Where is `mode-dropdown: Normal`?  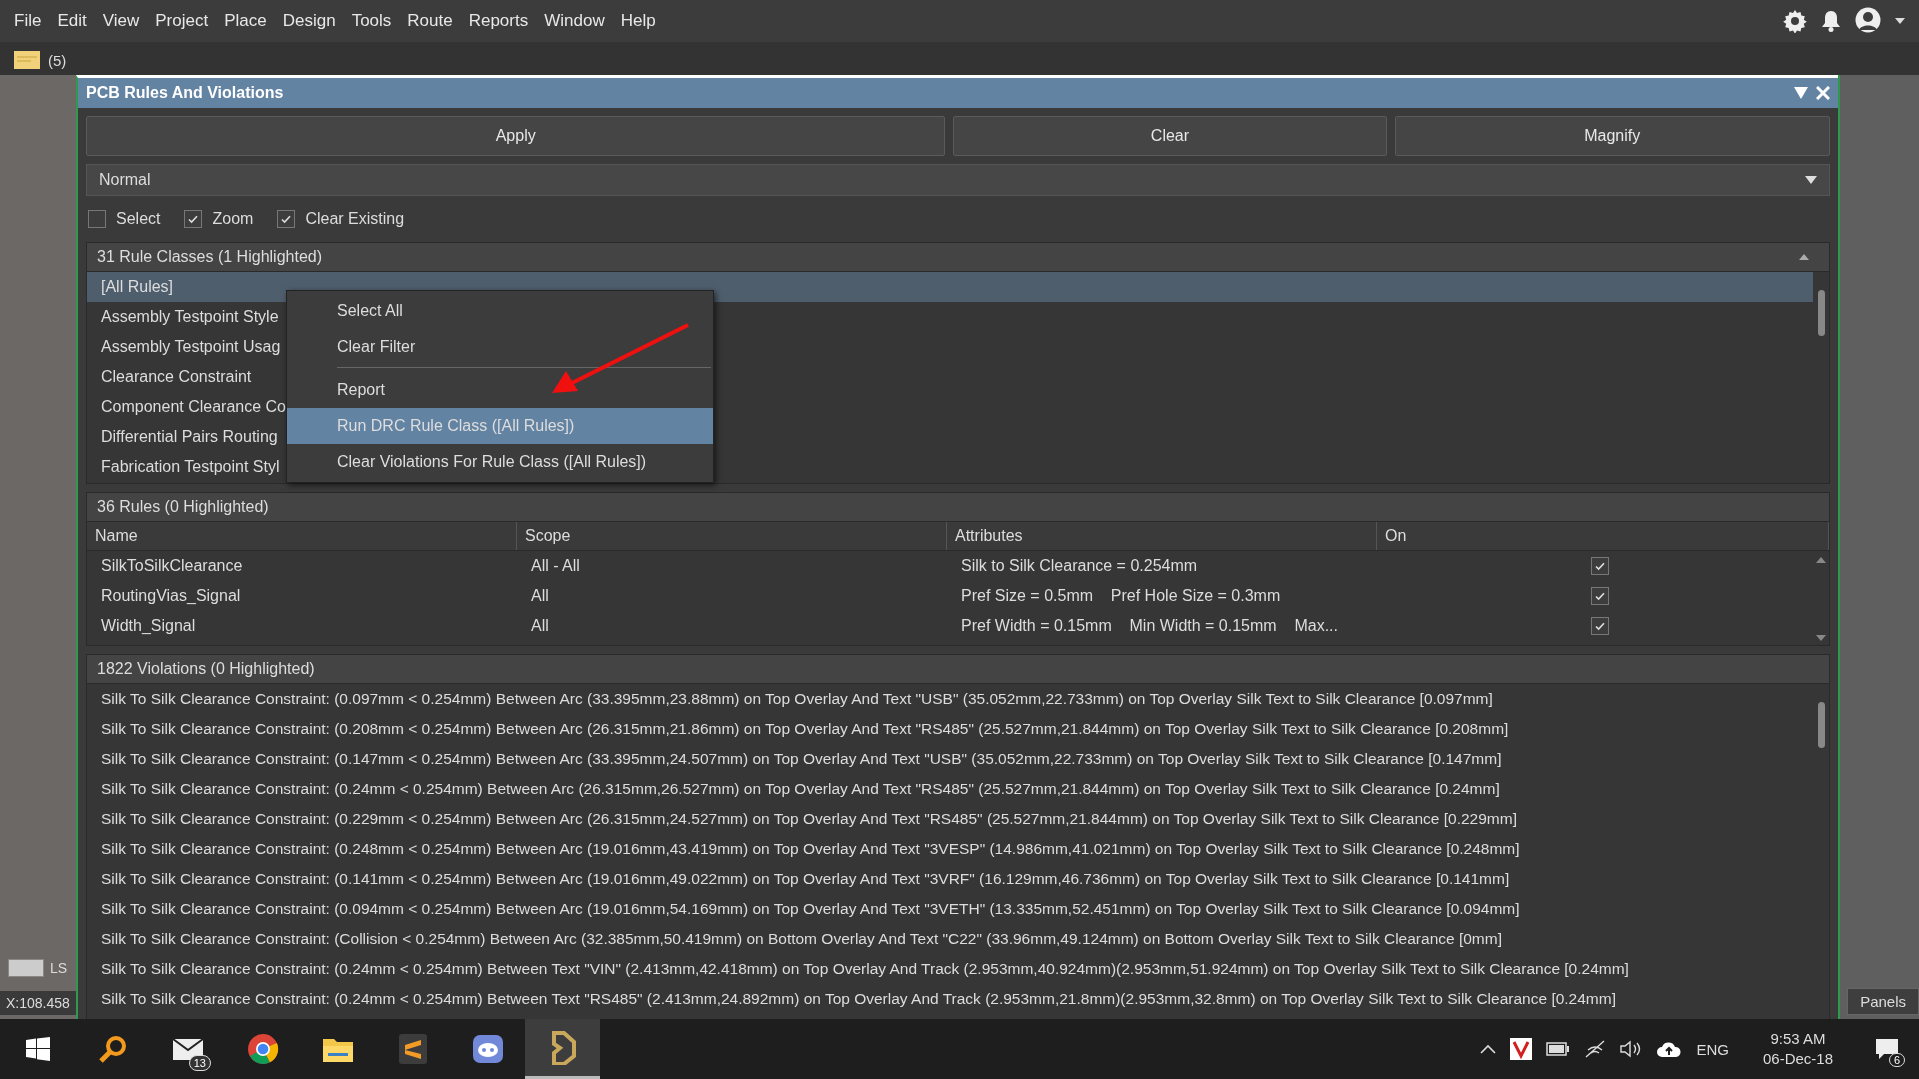
mode-dropdown: Normal is located at coordinates (958, 180).